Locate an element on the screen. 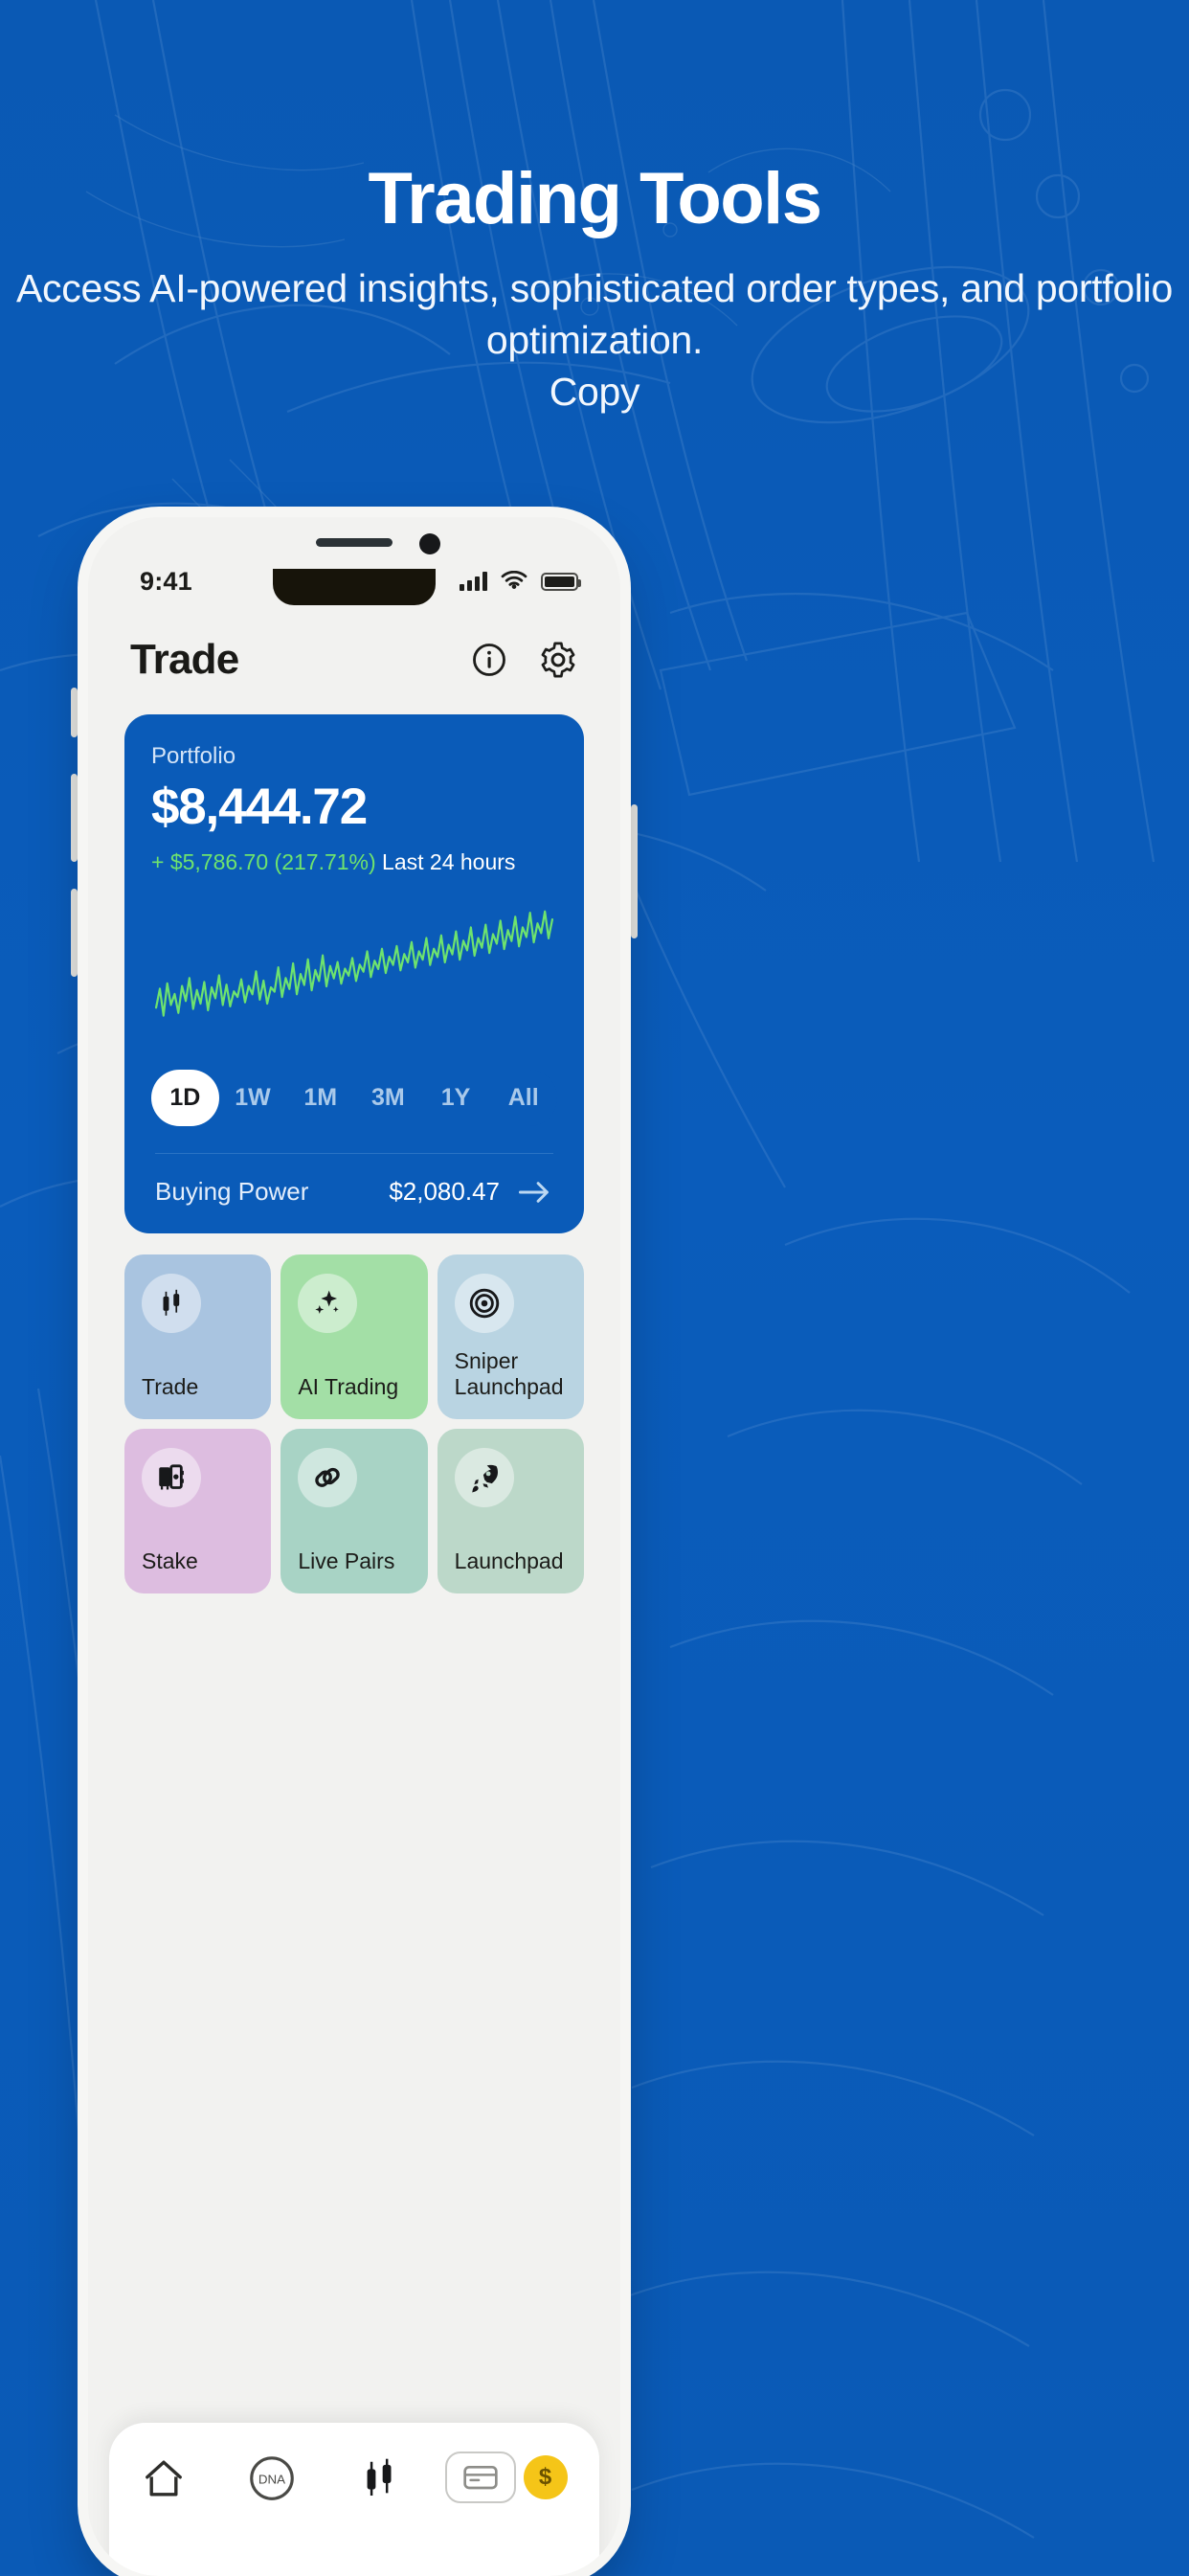  cellular-bars-icon is located at coordinates (473, 581).